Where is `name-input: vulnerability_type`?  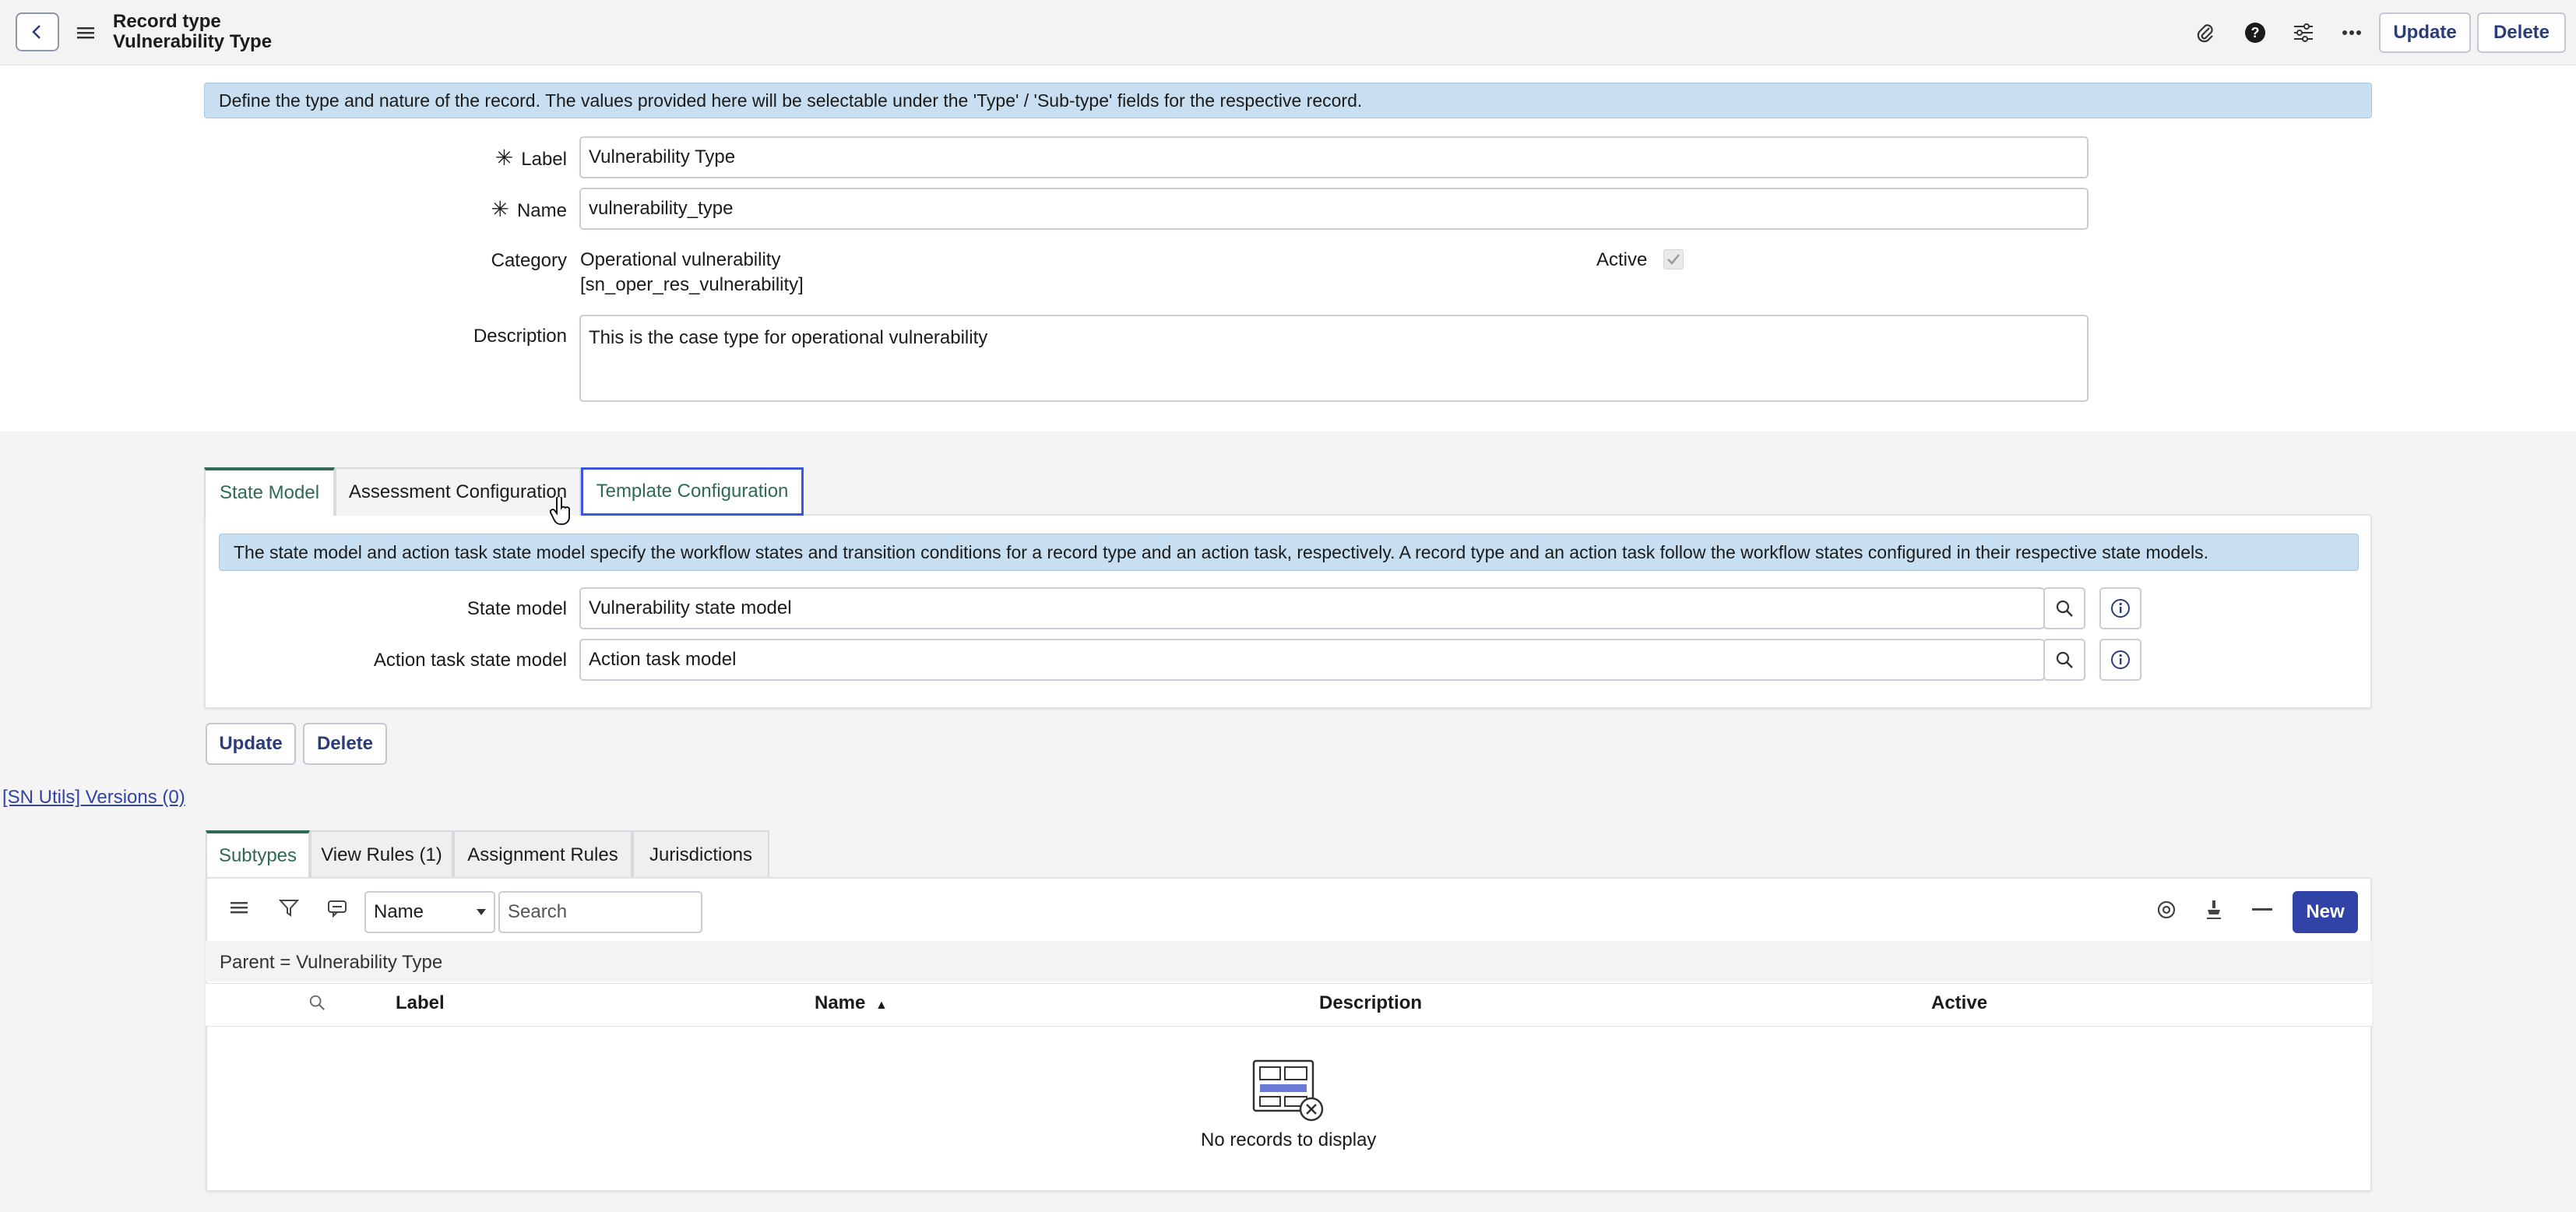
name-input: vulnerability_type is located at coordinates (1334, 209).